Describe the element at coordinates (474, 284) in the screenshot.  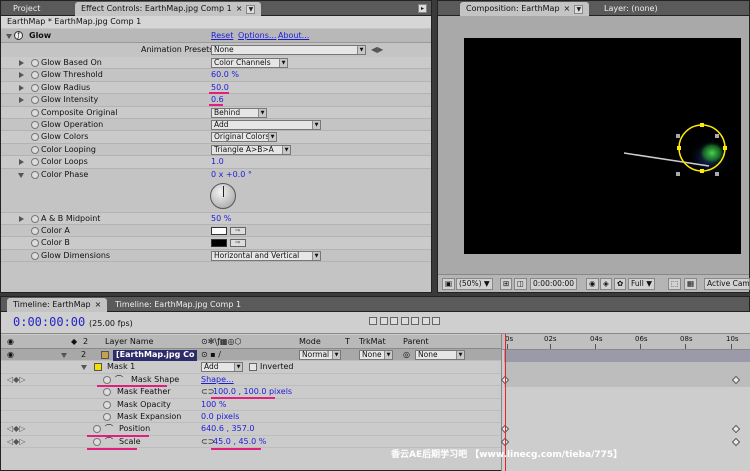
I see `zoom-dropdown: (50%) ▼` at that location.